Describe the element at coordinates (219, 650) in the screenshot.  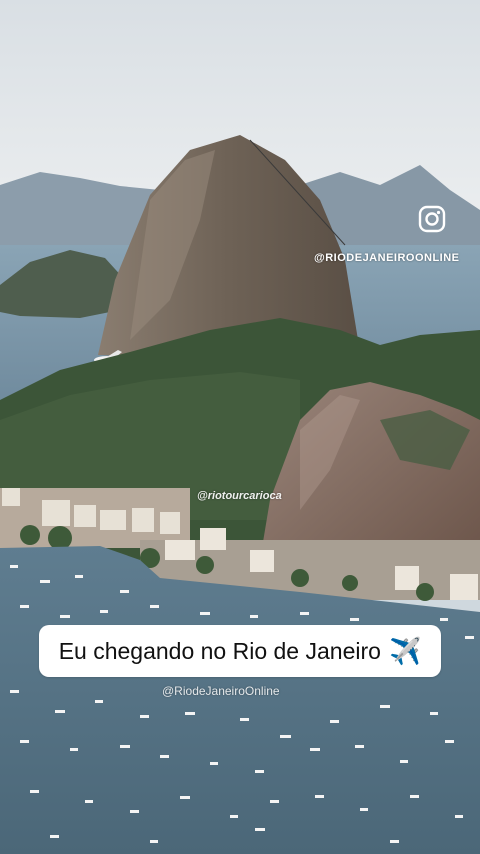
I see `caption-text: Eu chegando no Rio de Janeiro` at that location.